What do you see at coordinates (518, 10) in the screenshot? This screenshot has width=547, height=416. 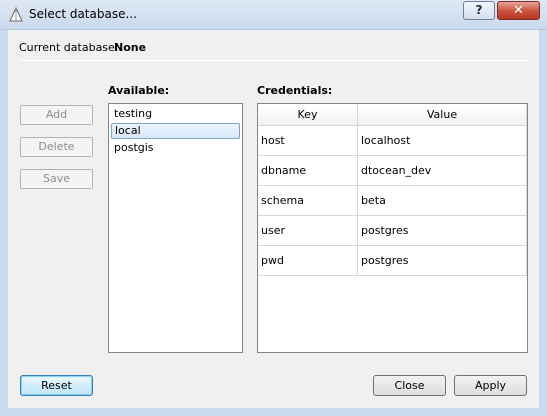 I see `close-window-button: ✕` at bounding box center [518, 10].